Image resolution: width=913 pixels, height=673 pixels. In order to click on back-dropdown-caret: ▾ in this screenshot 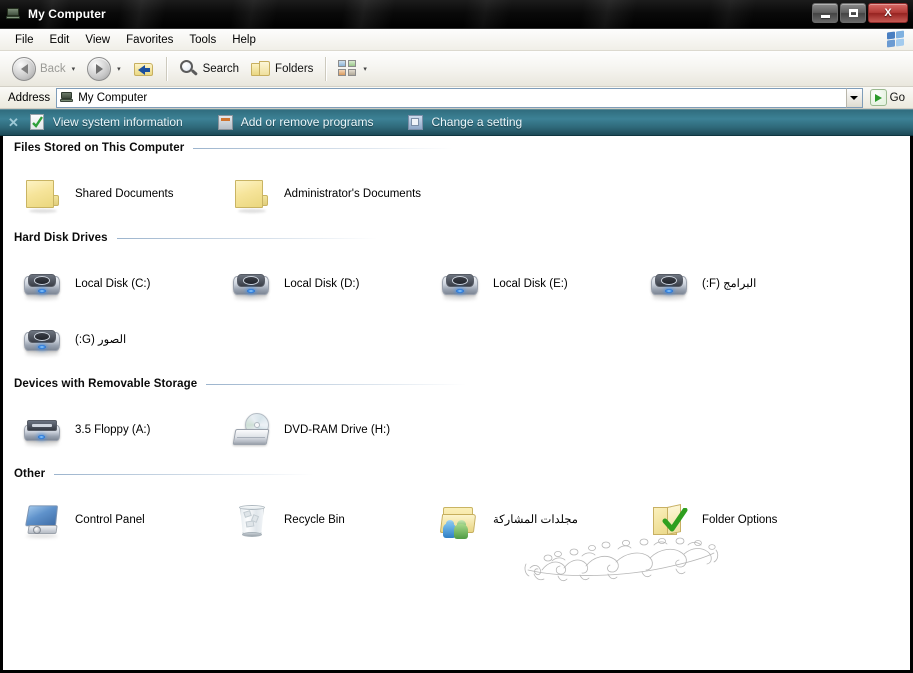, I will do `click(74, 69)`.